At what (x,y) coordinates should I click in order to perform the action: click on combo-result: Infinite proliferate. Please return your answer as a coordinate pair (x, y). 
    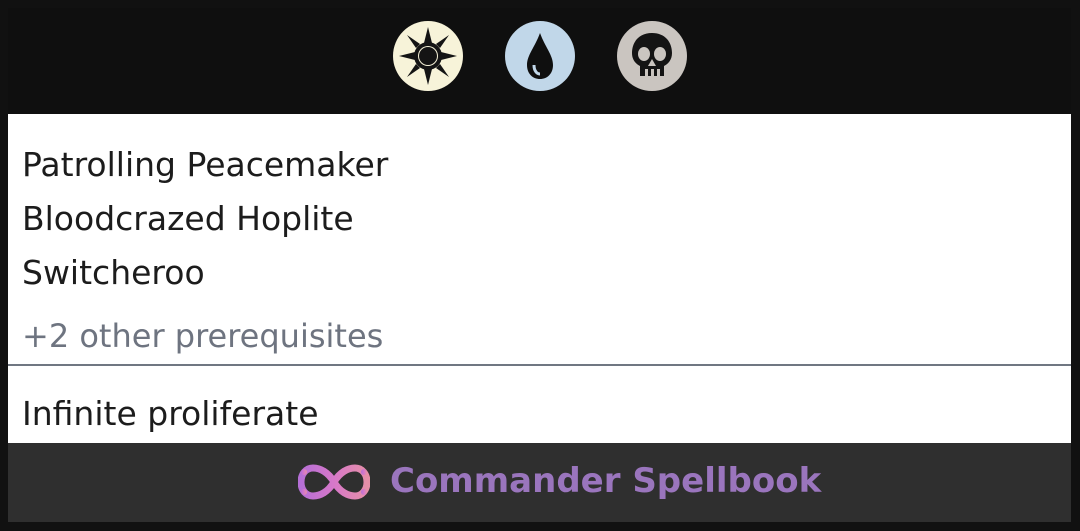
    Looking at the image, I should click on (170, 413).